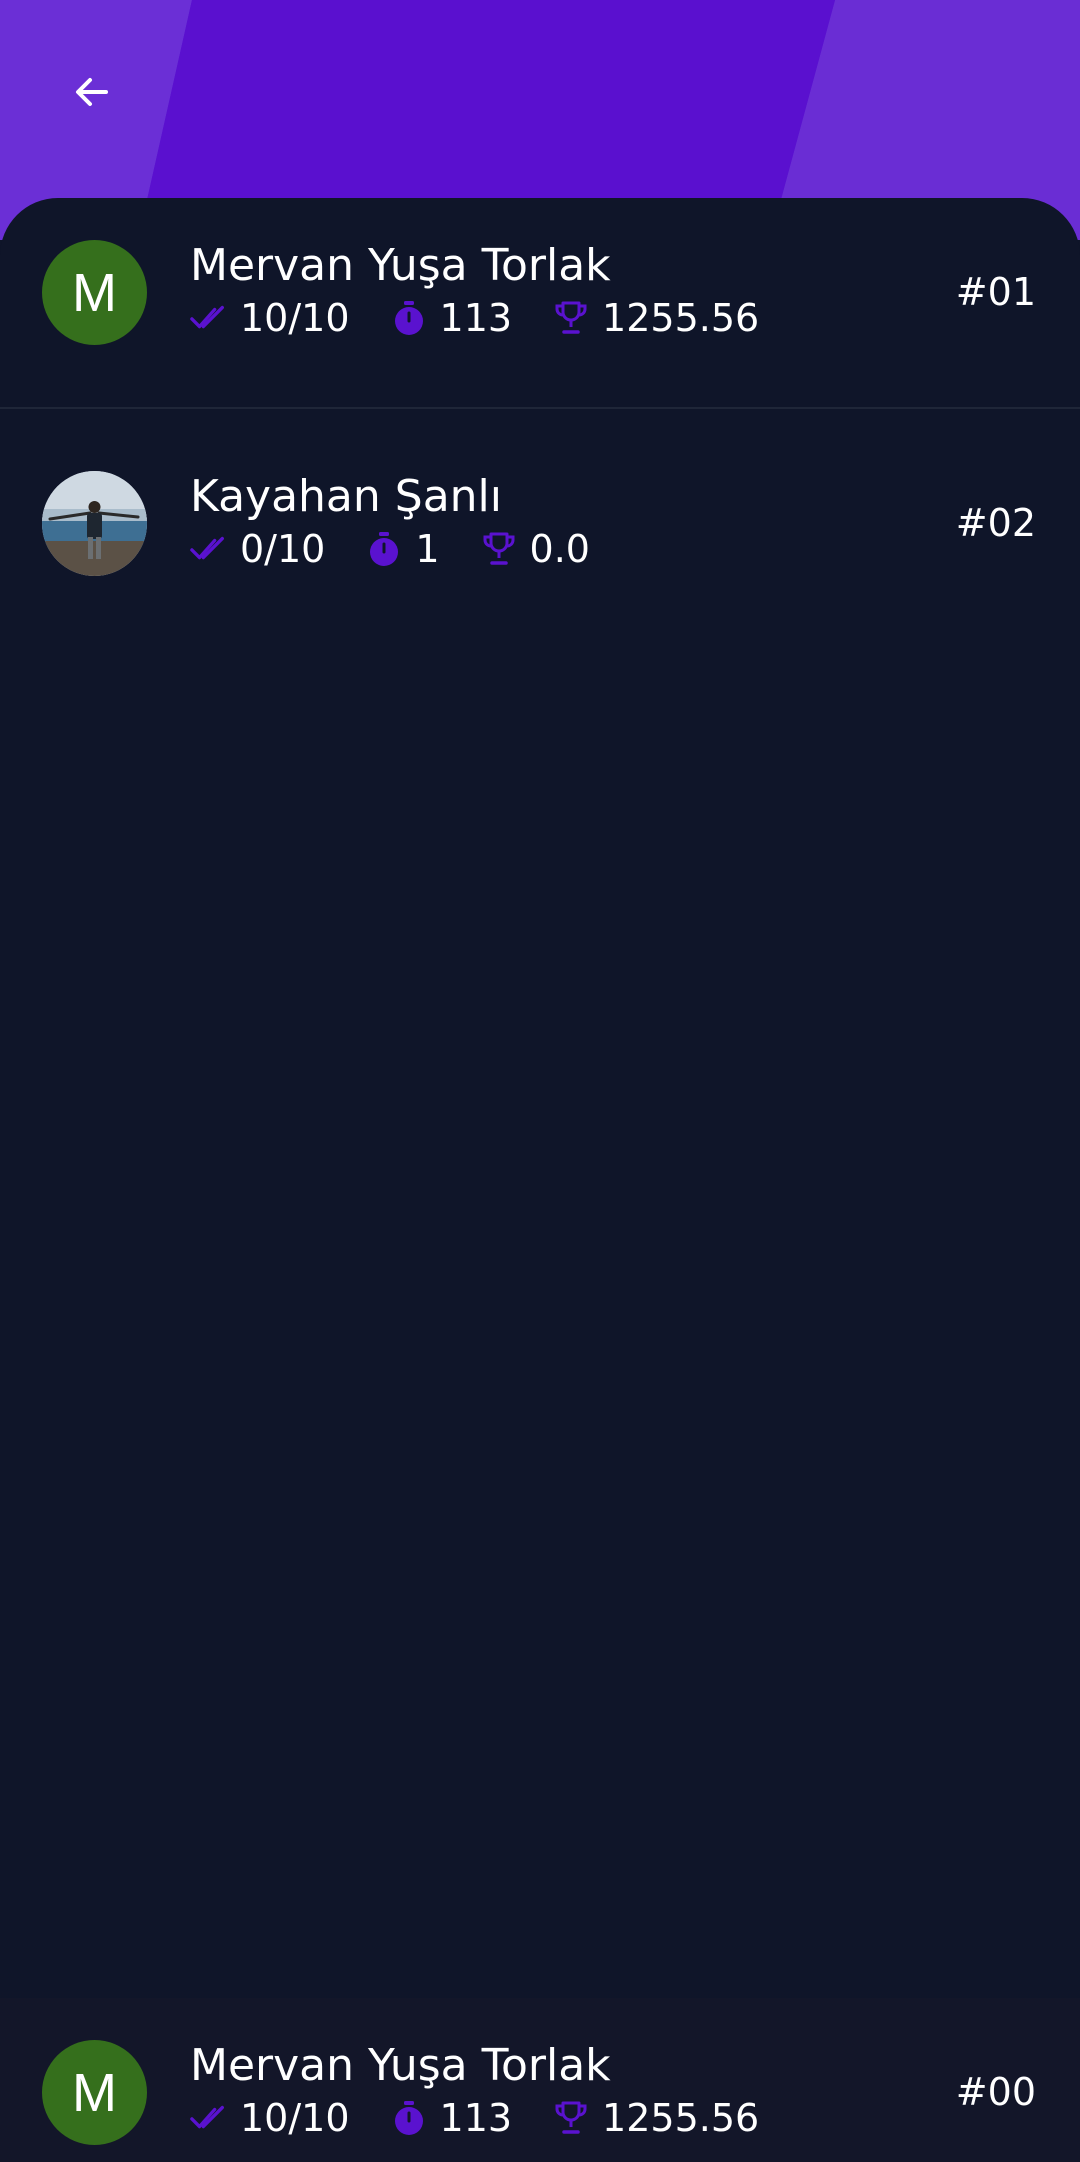 This screenshot has width=1080, height=2162. What do you see at coordinates (995, 292) in the screenshot?
I see `rank-label: #01` at bounding box center [995, 292].